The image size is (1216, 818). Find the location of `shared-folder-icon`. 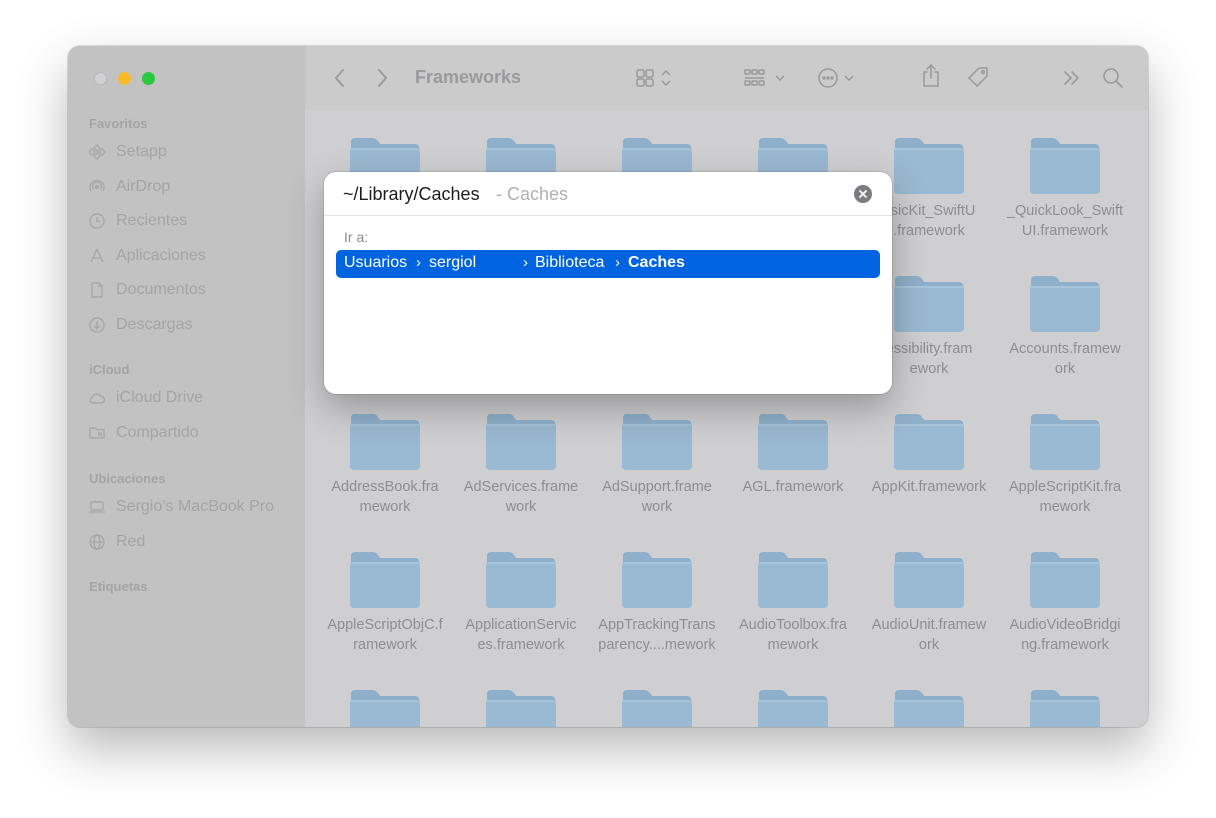

shared-folder-icon is located at coordinates (97, 433).